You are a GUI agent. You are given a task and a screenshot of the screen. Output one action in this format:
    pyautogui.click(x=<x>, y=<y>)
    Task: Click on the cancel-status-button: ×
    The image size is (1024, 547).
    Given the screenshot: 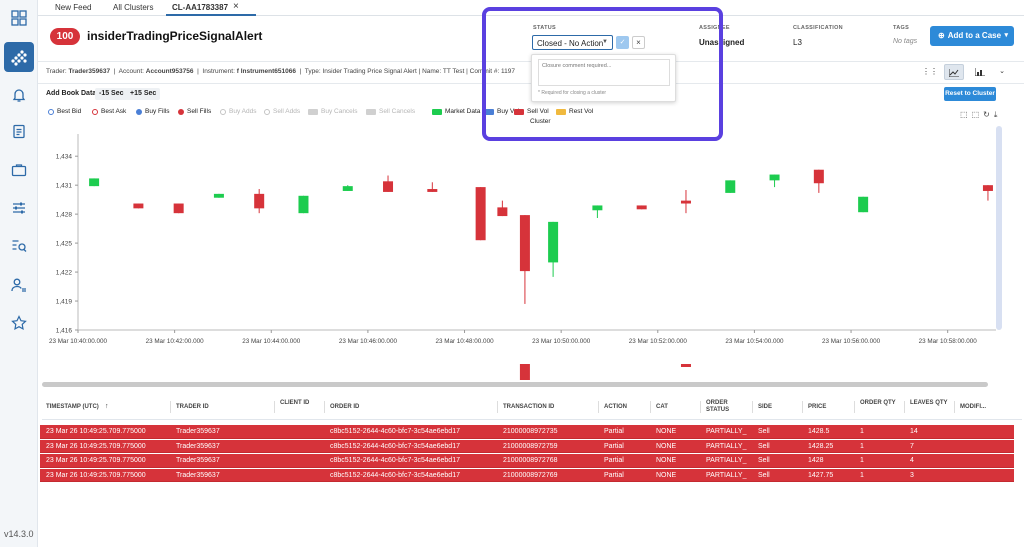 What is the action you would take?
    pyautogui.click(x=638, y=42)
    